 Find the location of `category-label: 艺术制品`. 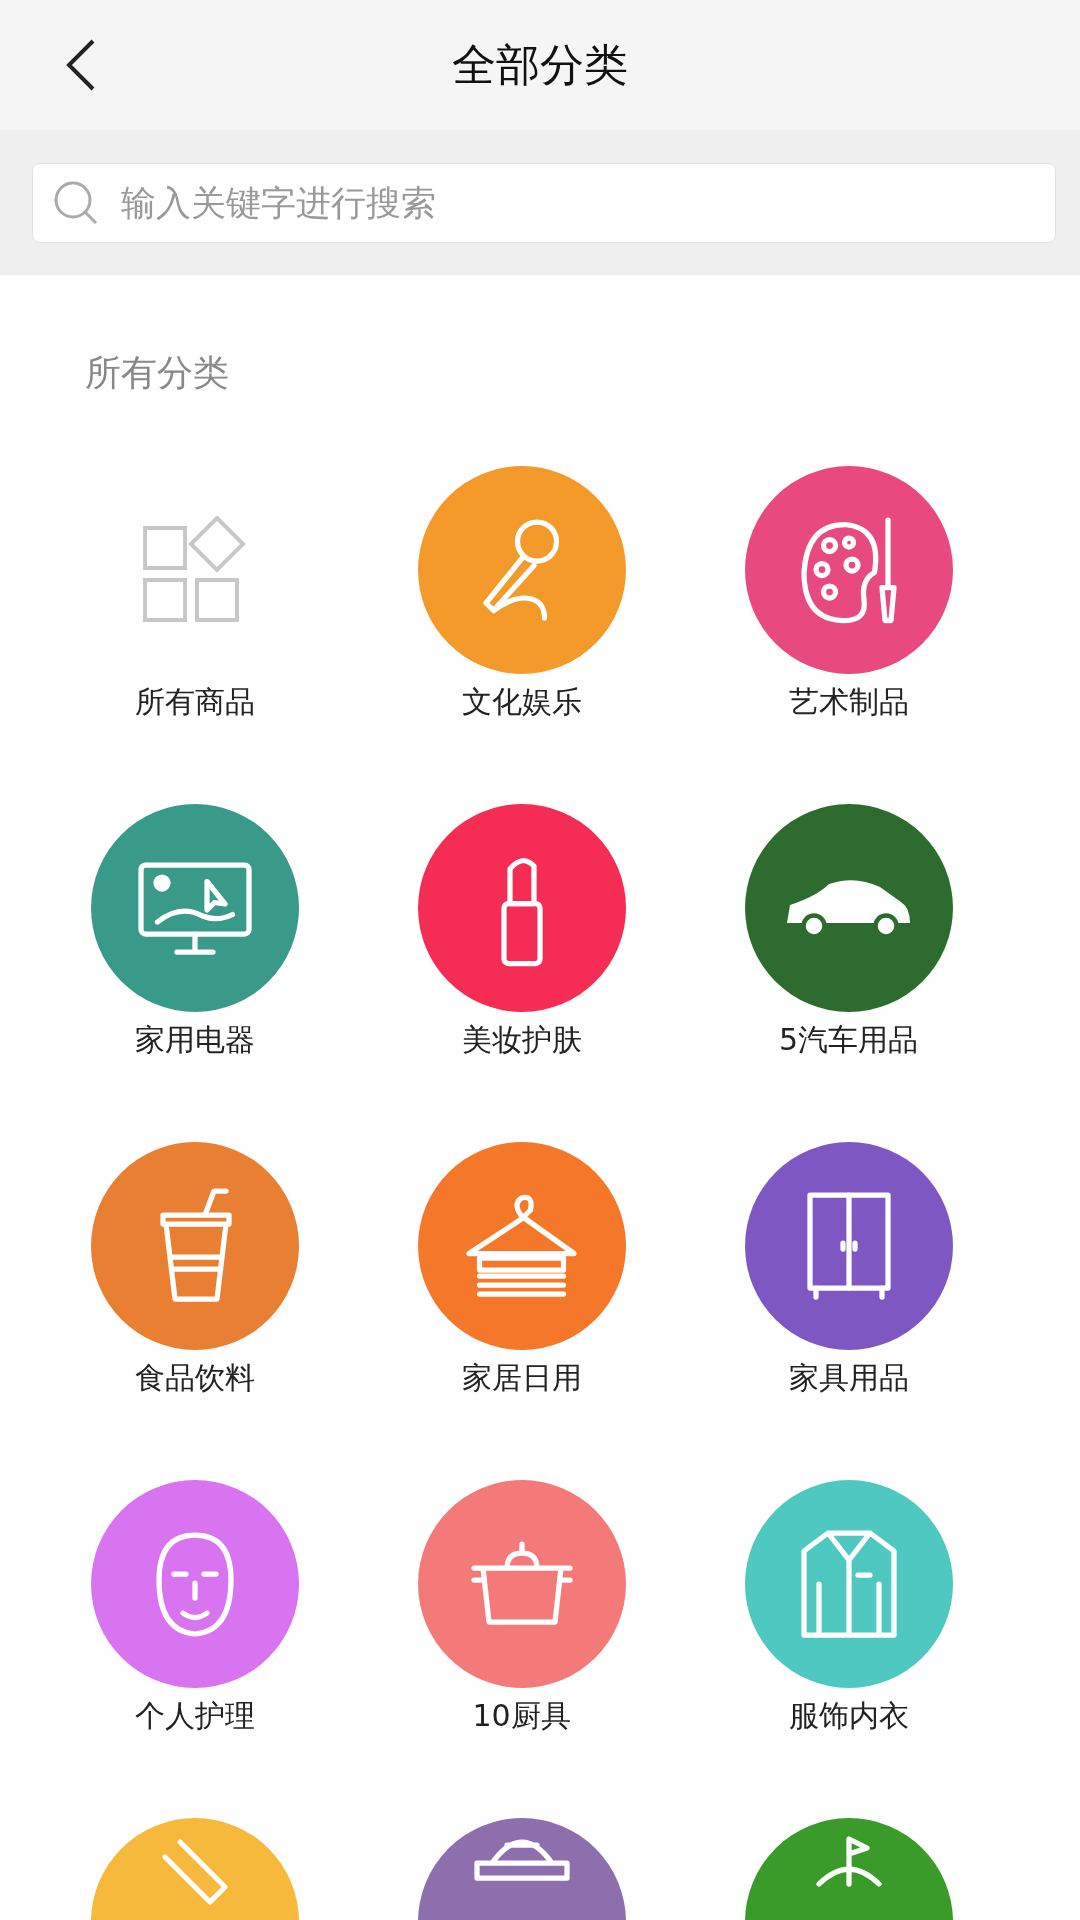

category-label: 艺术制品 is located at coordinates (848, 702).